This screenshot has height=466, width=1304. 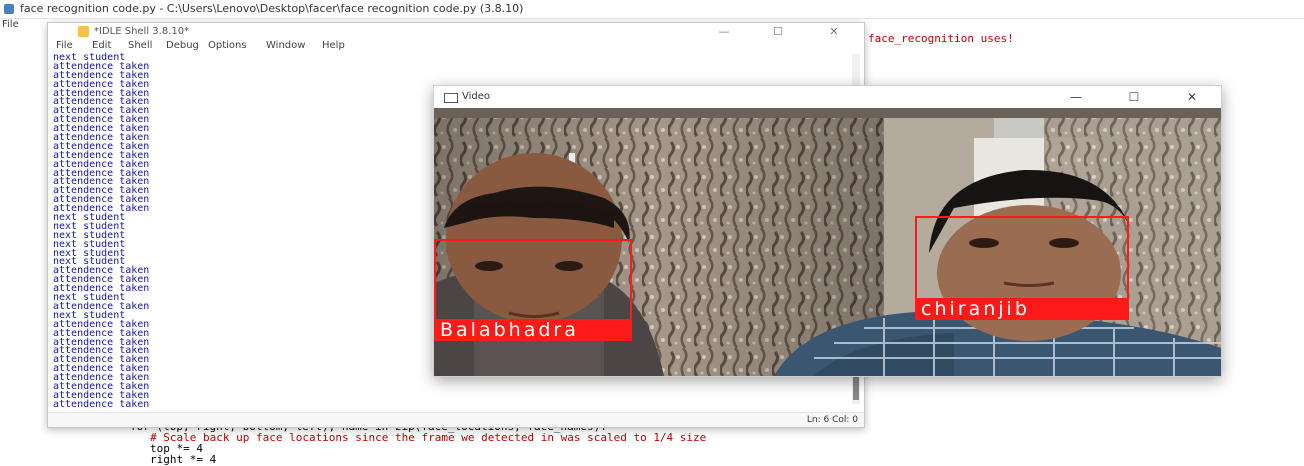 What do you see at coordinates (1076, 97) in the screenshot?
I see `video-minimize-button: —` at bounding box center [1076, 97].